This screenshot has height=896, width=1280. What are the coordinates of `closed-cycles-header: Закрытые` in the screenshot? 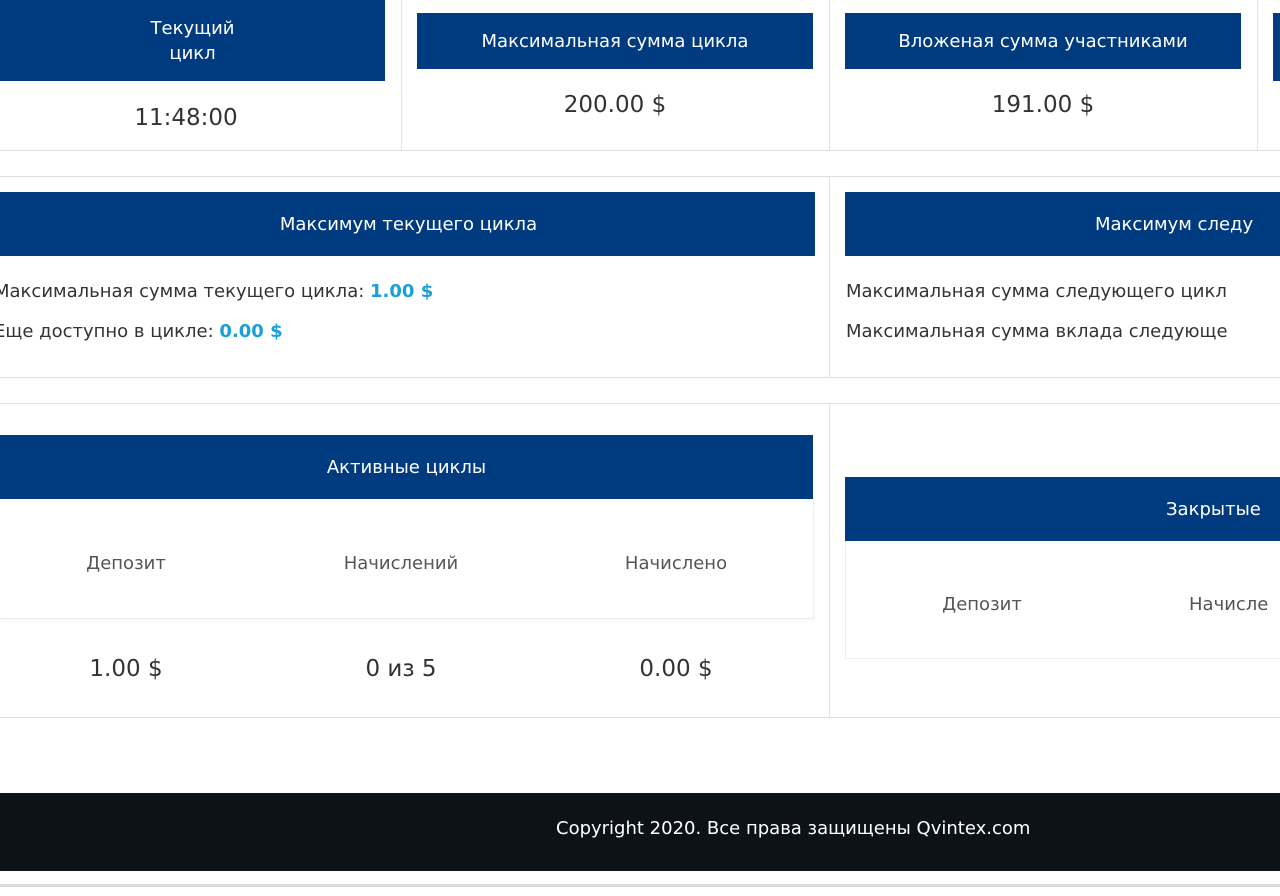 It's located at (1062, 509).